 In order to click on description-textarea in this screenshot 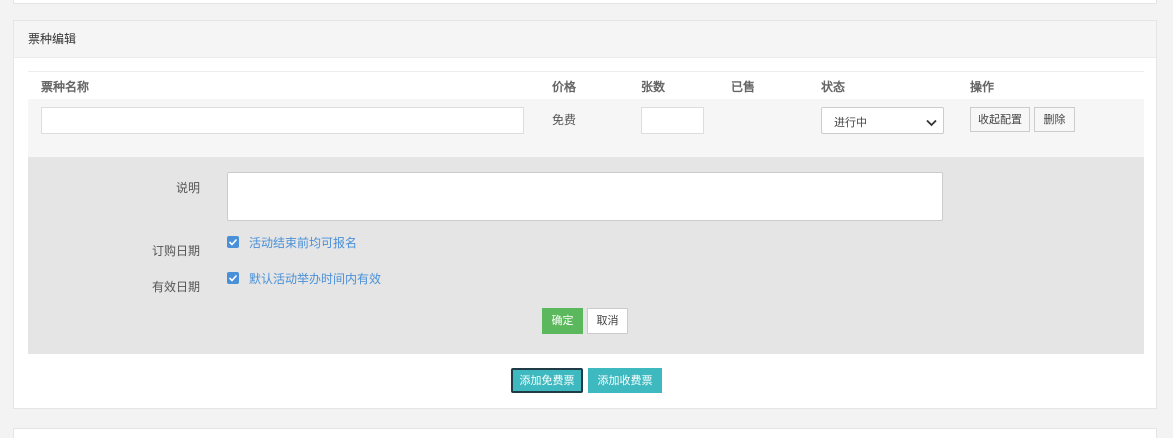, I will do `click(585, 196)`.